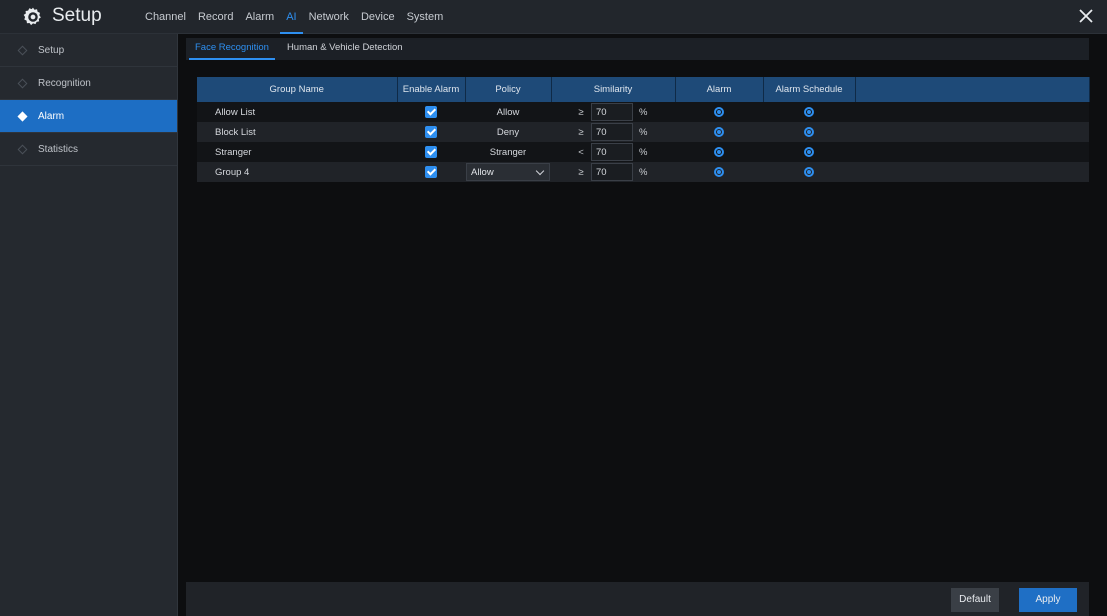 This screenshot has width=1107, height=616. I want to click on policy-dropdown: Allow, so click(508, 172).